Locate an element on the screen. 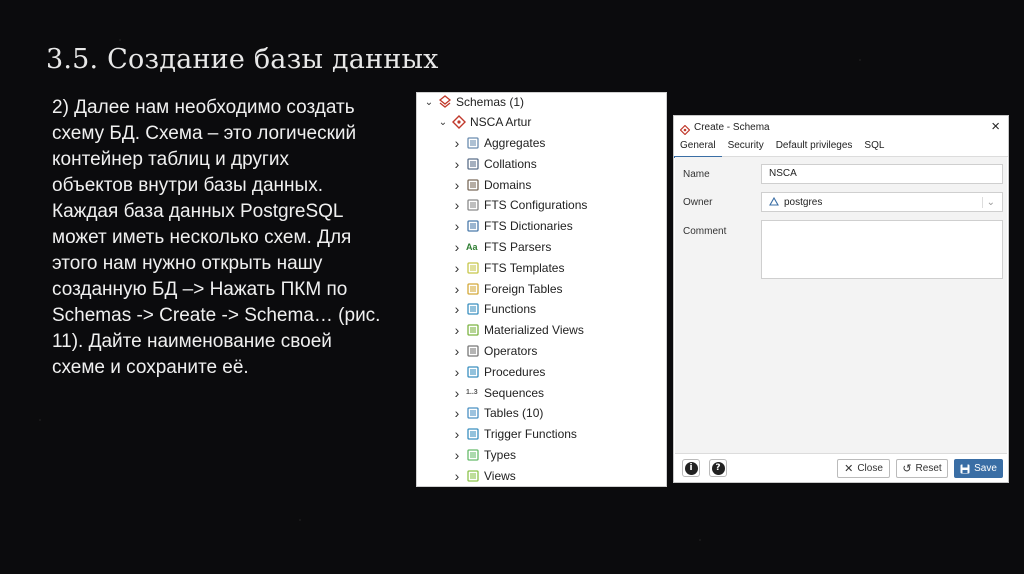 Image resolution: width=1024 pixels, height=574 pixels. help-button: ? is located at coordinates (718, 468).